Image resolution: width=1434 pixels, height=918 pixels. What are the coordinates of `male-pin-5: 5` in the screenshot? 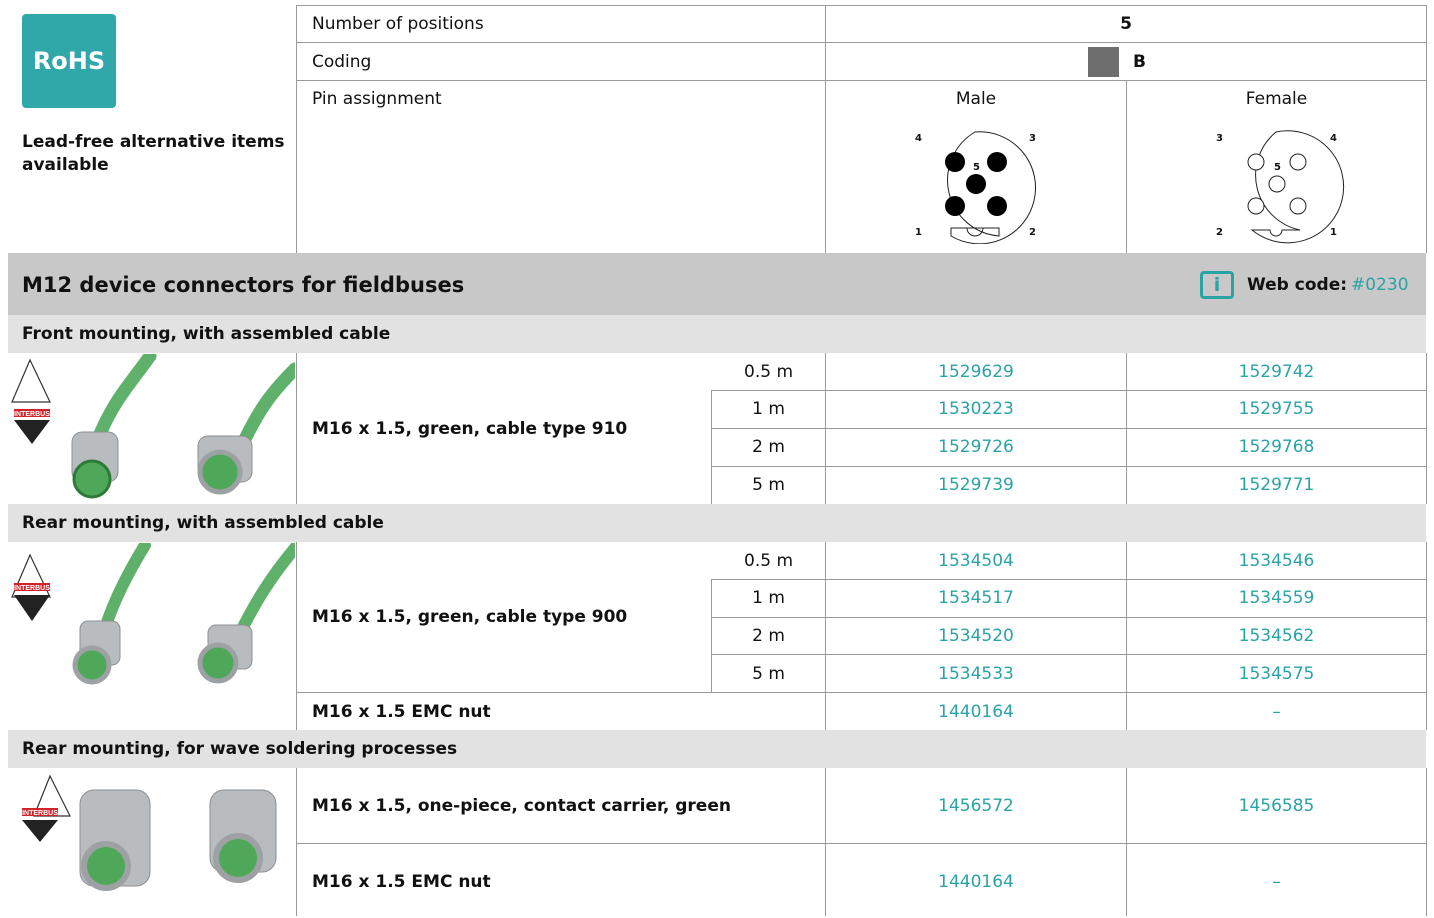 It's located at (976, 167).